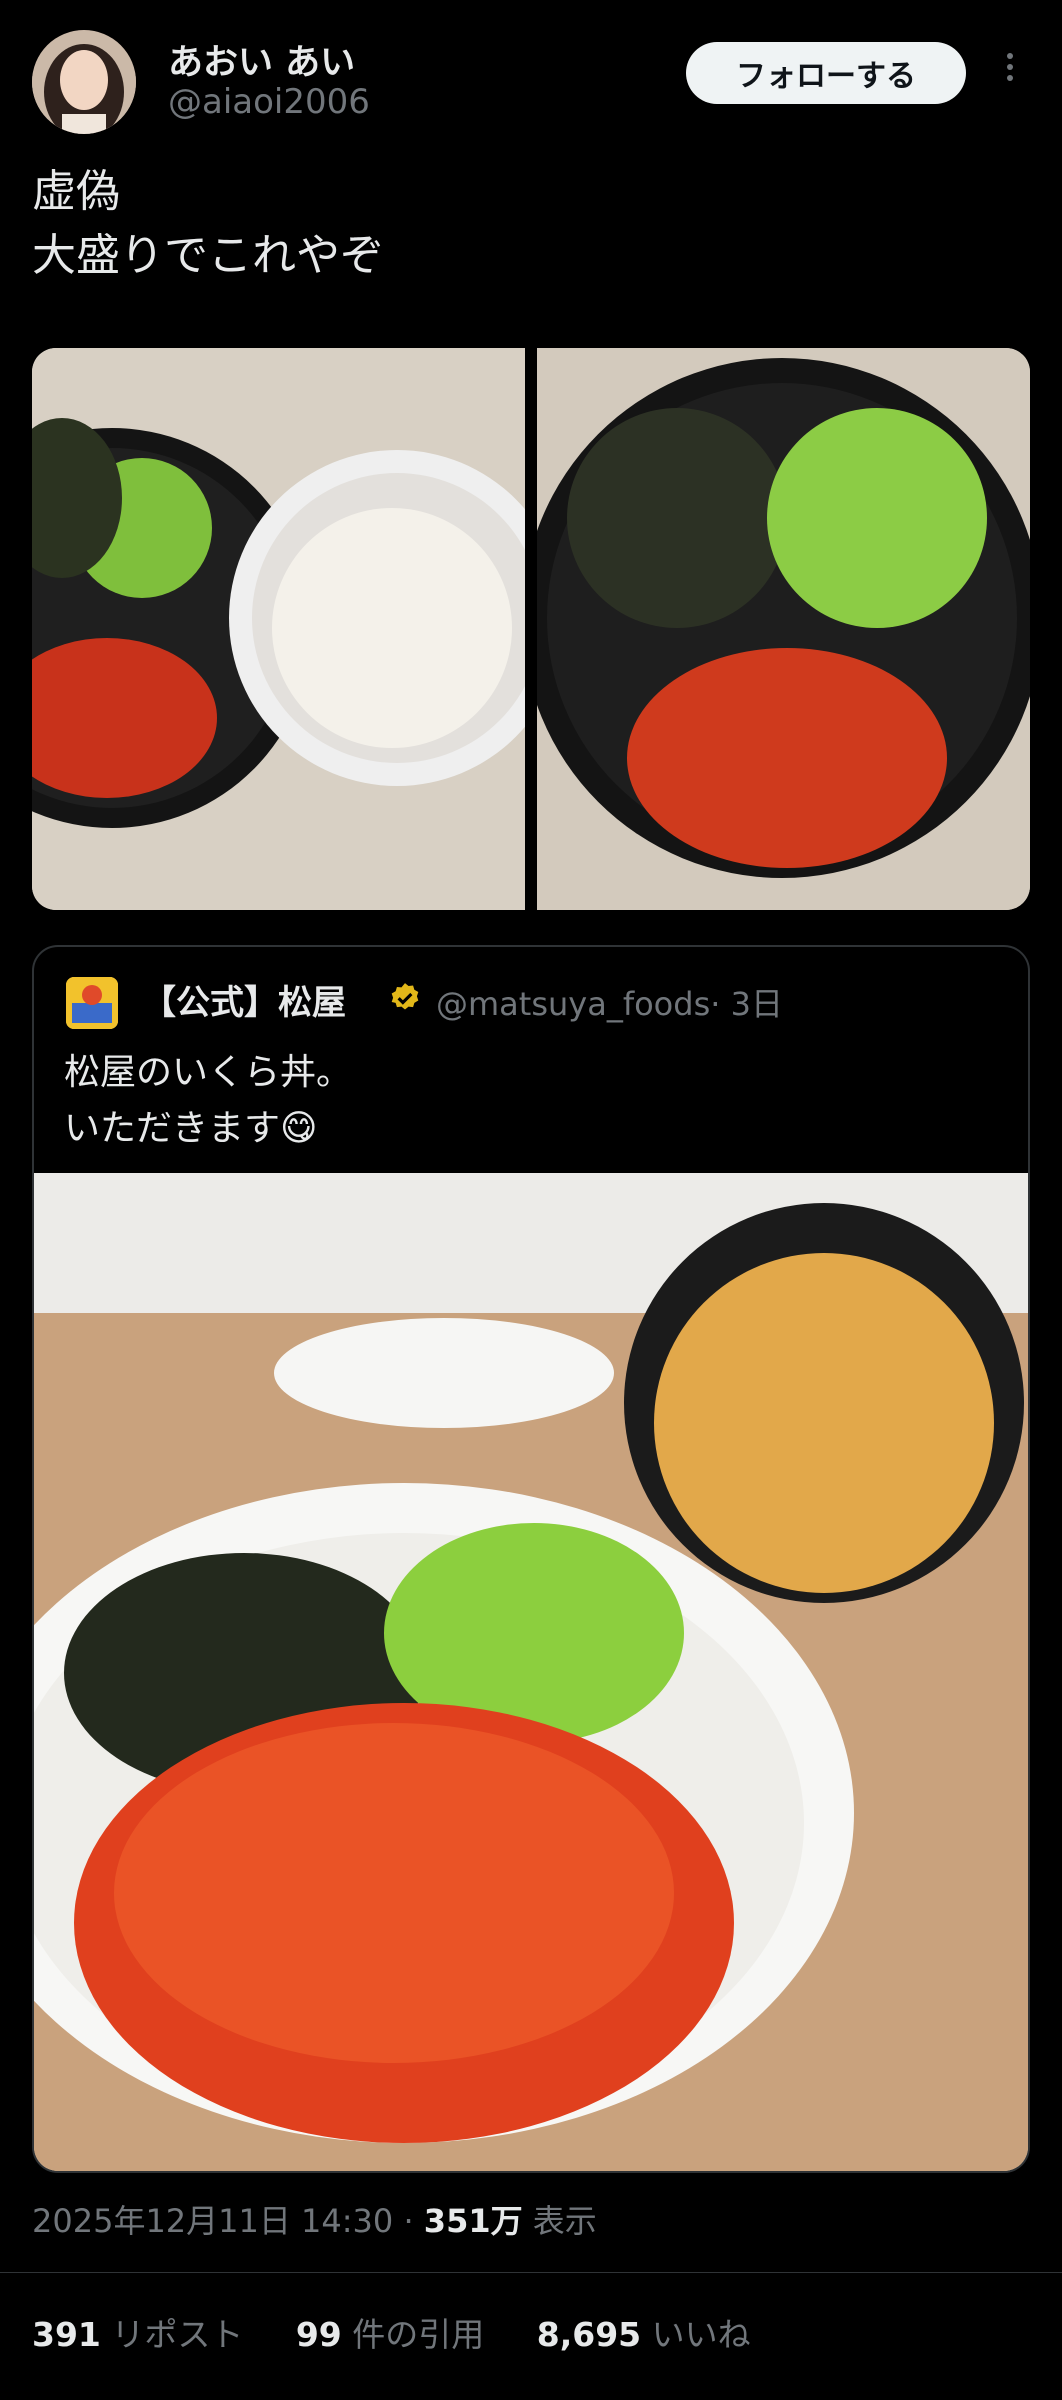  Describe the element at coordinates (244, 1003) in the screenshot. I see `quoted-author-name: 【公式】松屋` at that location.